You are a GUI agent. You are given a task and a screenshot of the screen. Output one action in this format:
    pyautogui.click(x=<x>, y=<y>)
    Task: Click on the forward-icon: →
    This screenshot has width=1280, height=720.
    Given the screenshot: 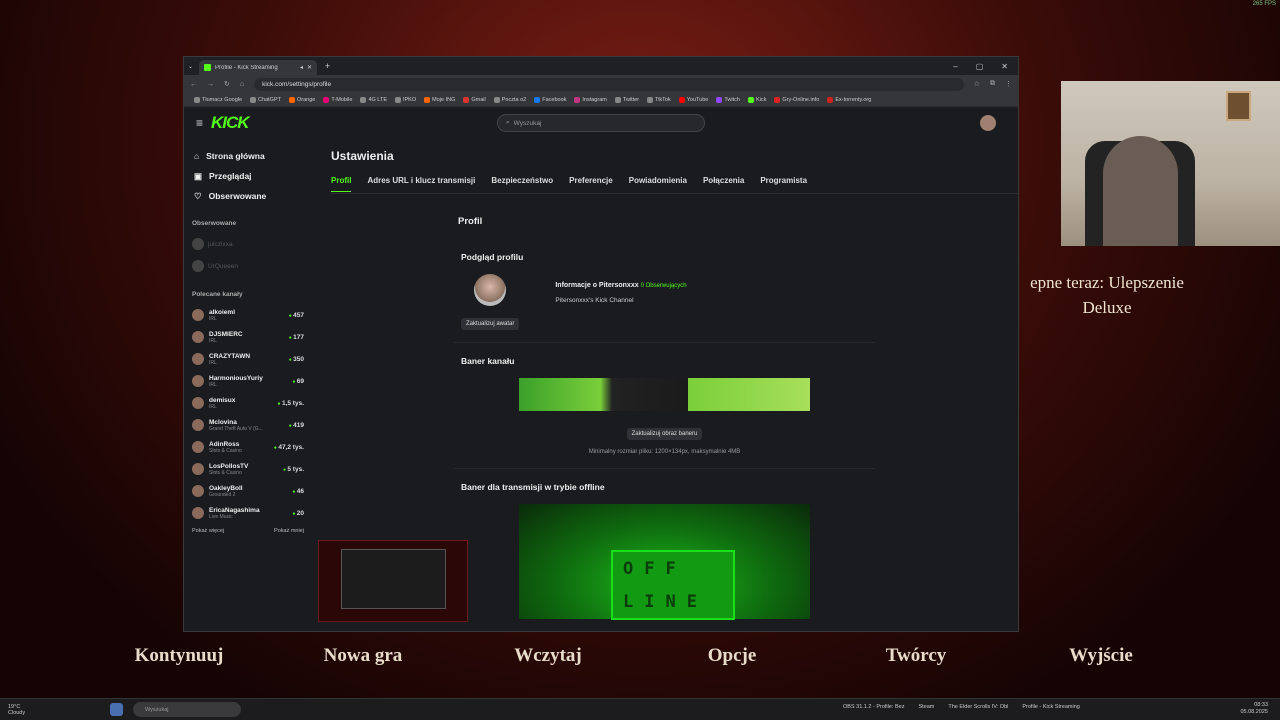 What is the action you would take?
    pyautogui.click(x=210, y=84)
    